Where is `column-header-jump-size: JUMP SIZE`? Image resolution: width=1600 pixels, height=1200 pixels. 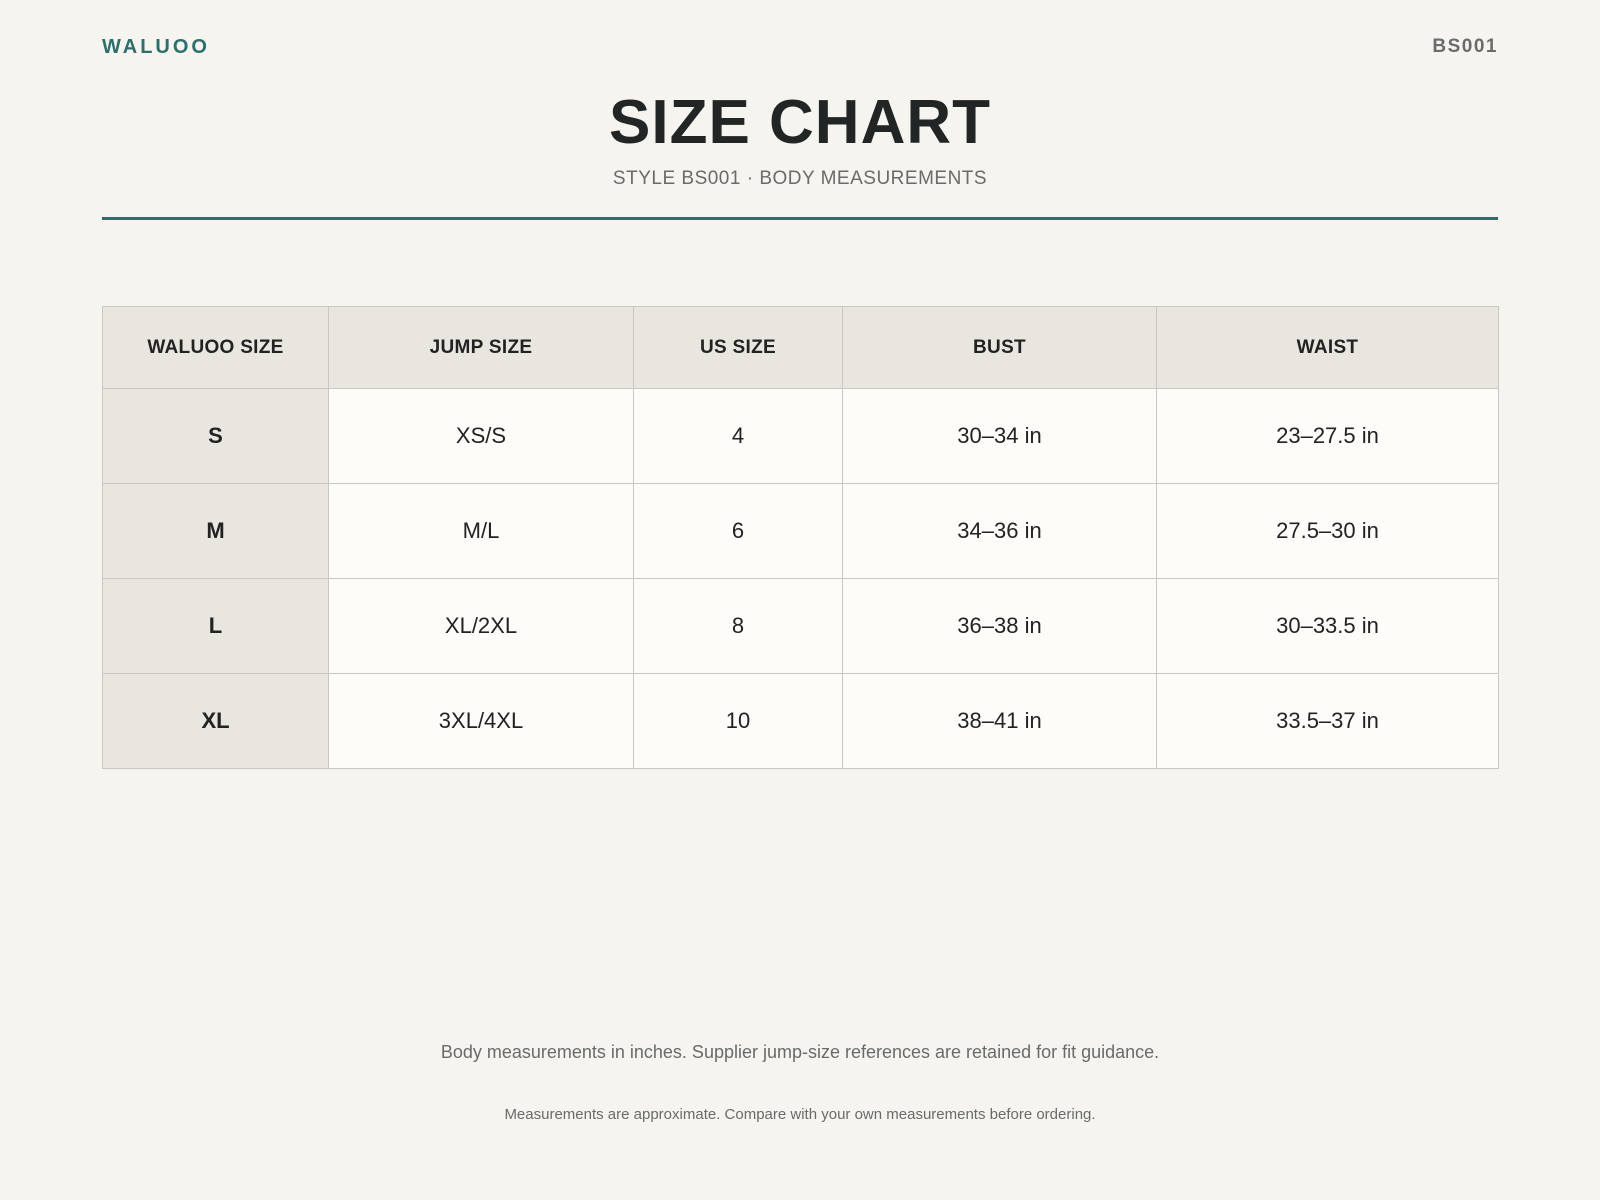
column-header-jump-size: JUMP SIZE is located at coordinates (481, 347).